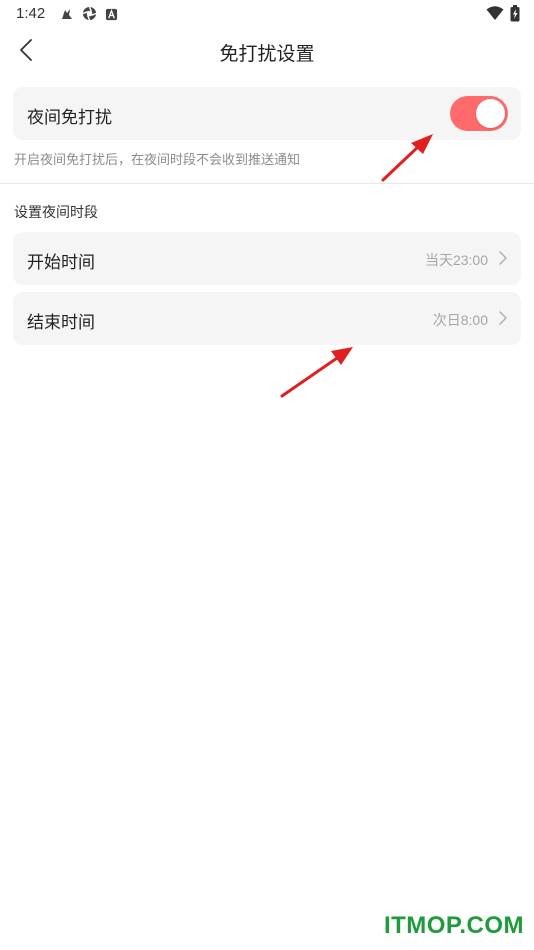 This screenshot has width=534, height=950. Describe the element at coordinates (267, 113) in the screenshot. I see `night-dnd-card: 夜间免打扰` at that location.